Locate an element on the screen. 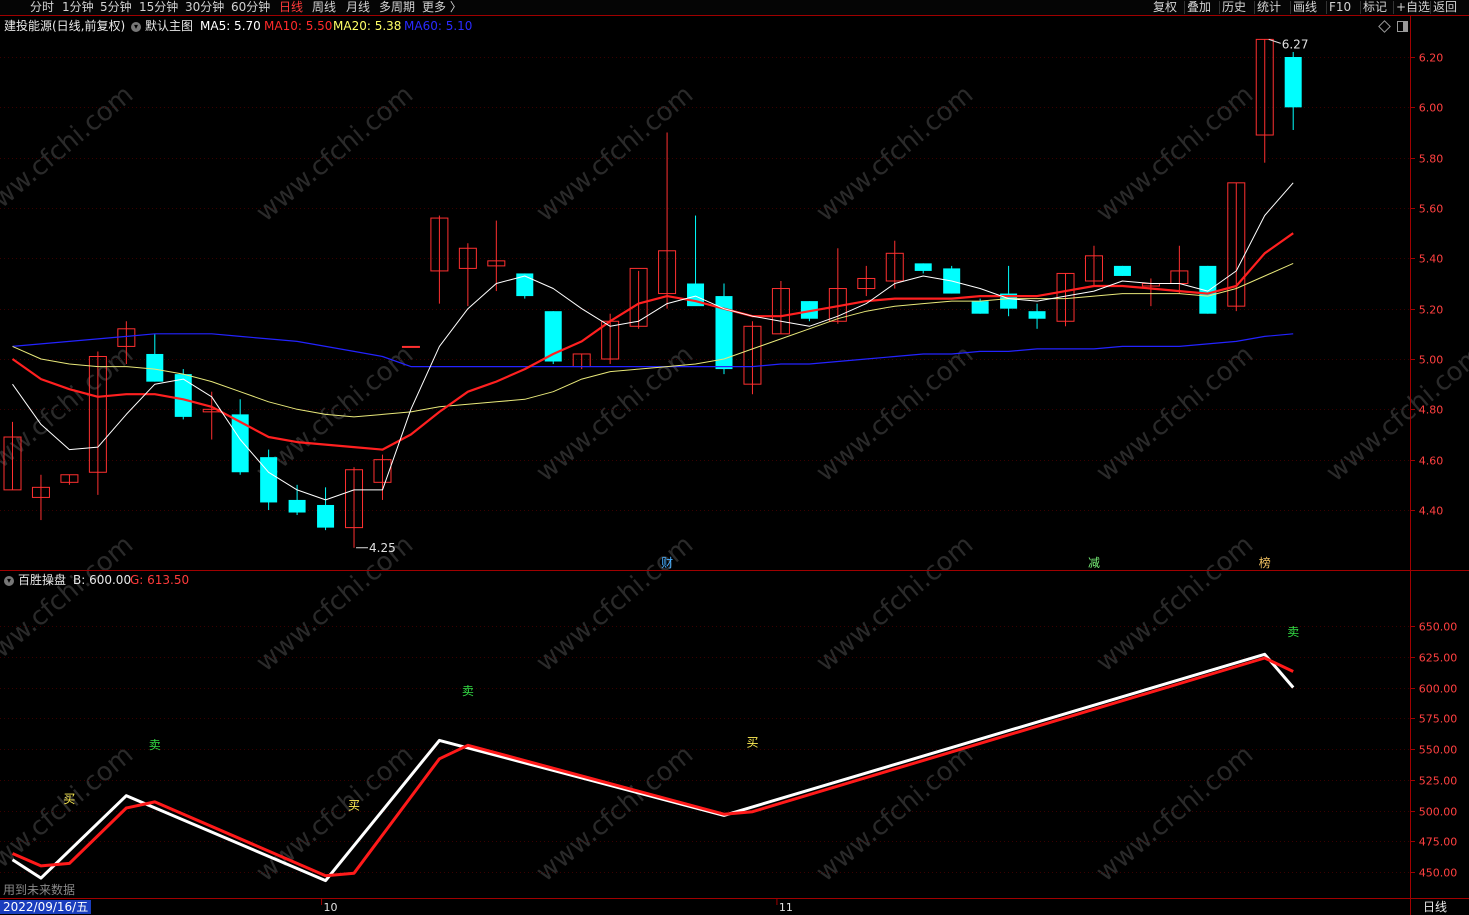 Image resolution: width=1469 pixels, height=915 pixels. y-tick-label: 4.60 is located at coordinates (1431, 461).